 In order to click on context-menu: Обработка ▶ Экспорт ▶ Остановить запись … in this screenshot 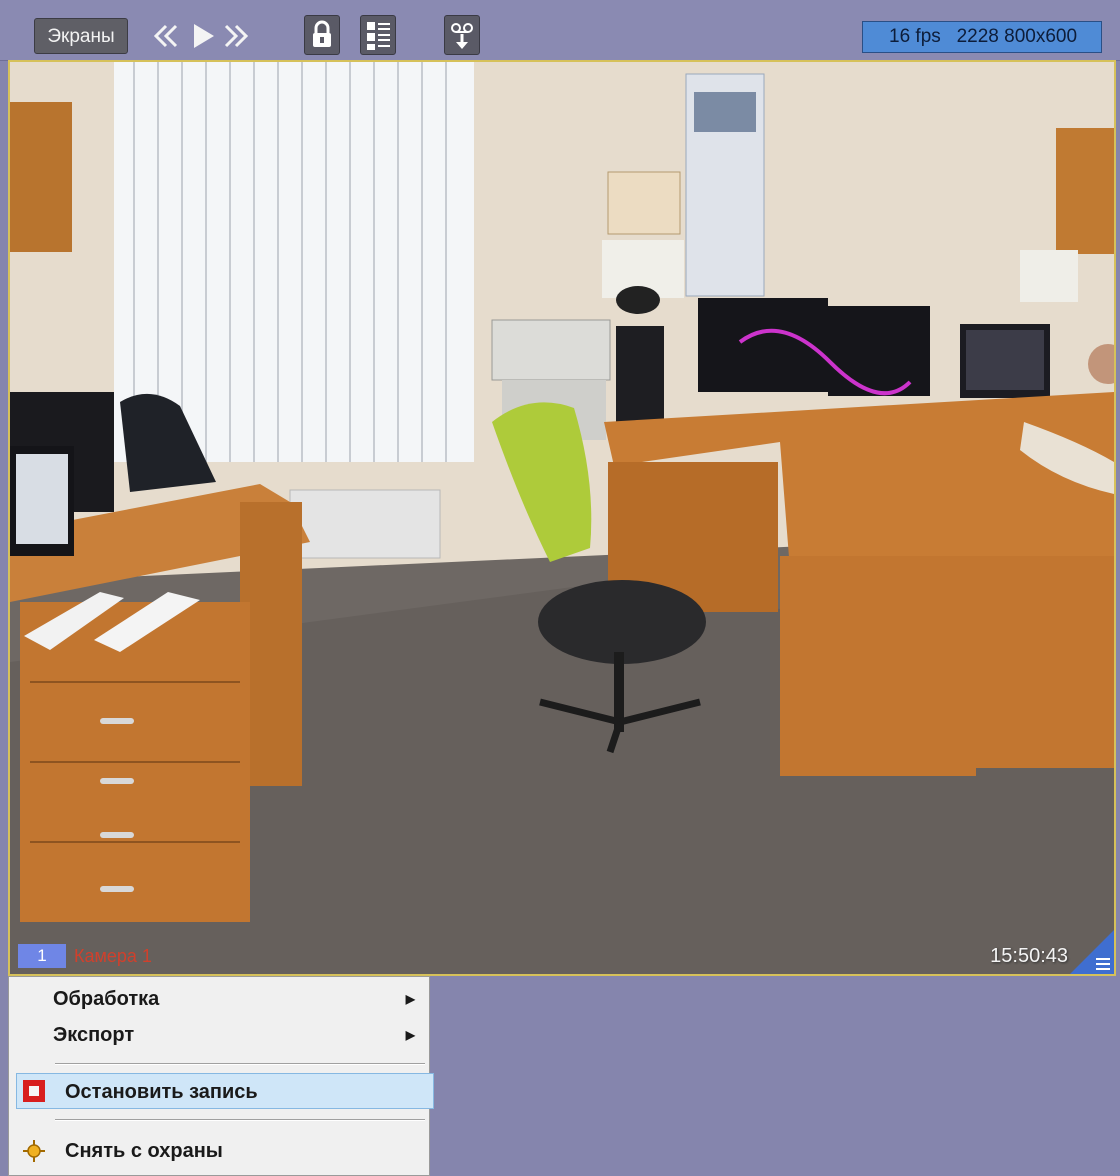, I will do `click(221, 1076)`.